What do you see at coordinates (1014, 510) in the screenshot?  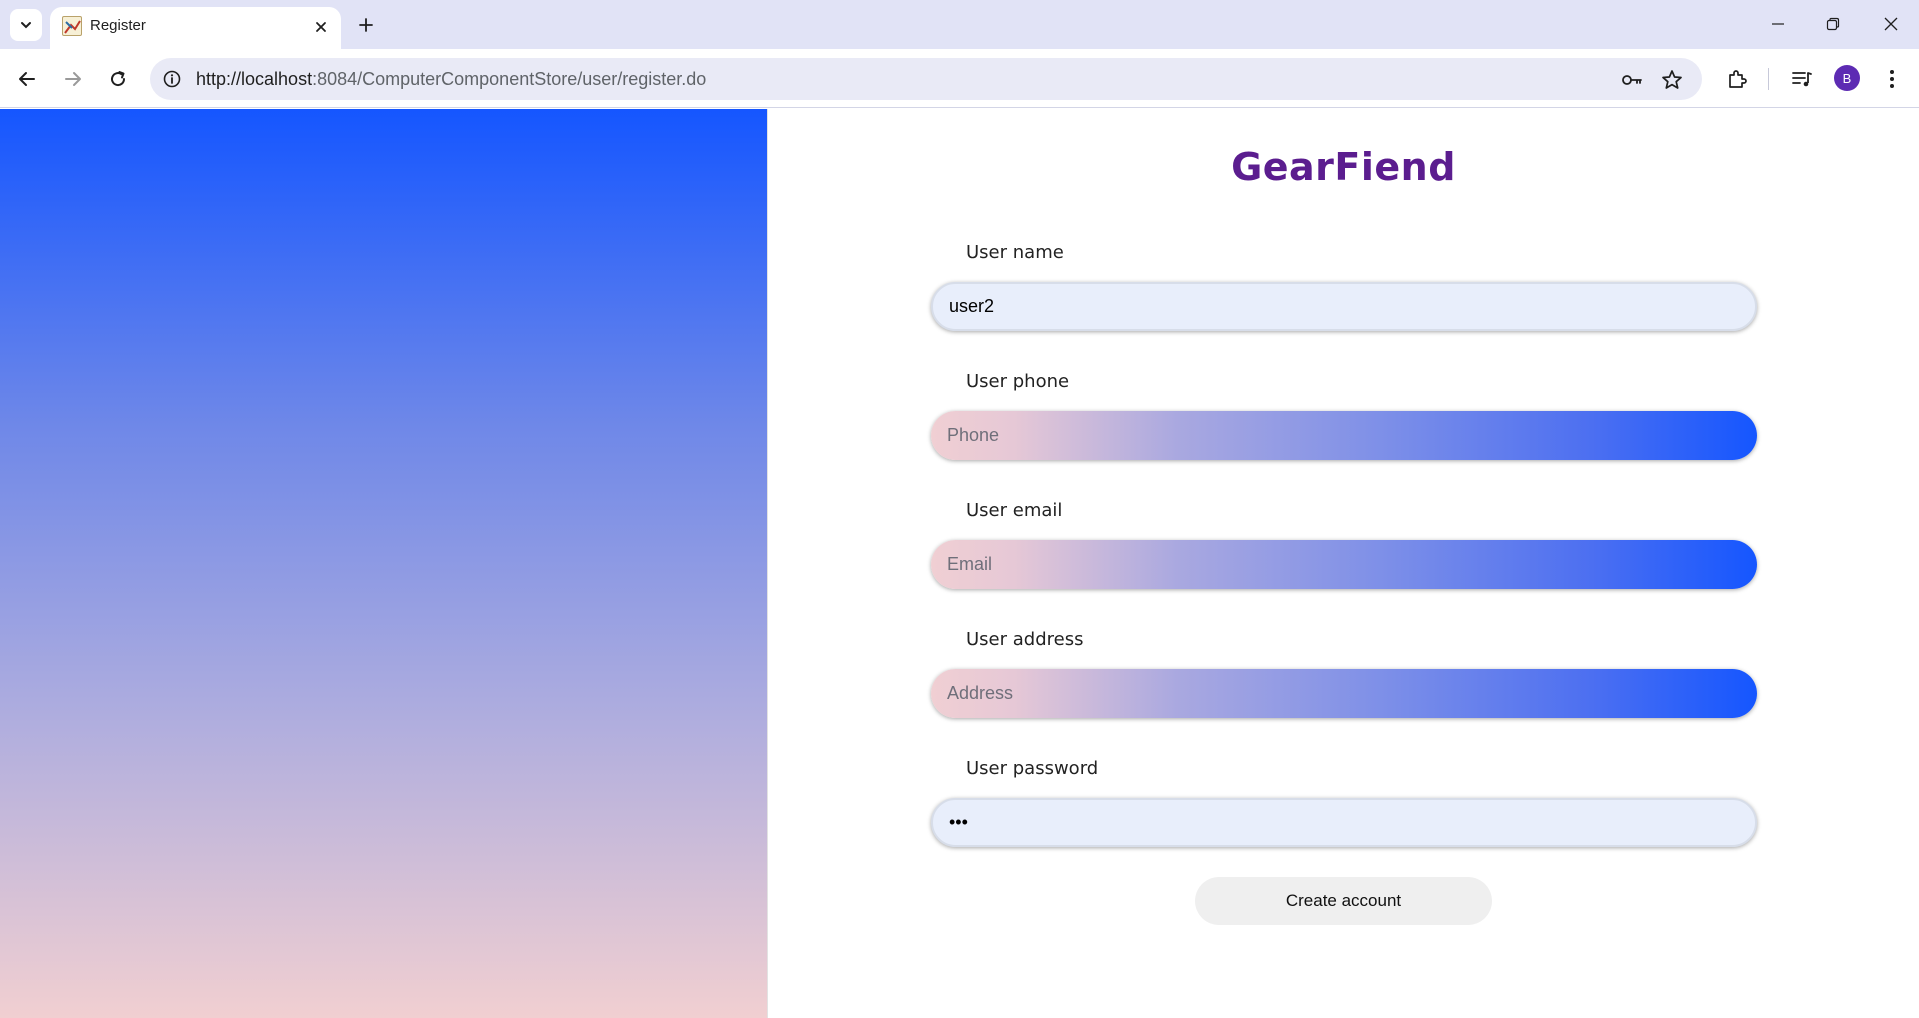 I see `email-label: User email` at bounding box center [1014, 510].